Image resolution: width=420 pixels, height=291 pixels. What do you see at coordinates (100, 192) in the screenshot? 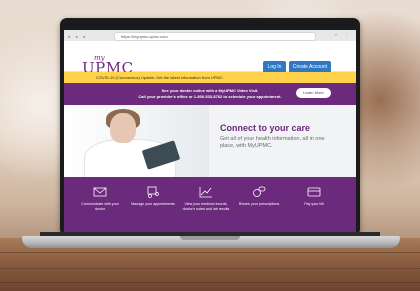
I see `envelope-icon` at bounding box center [100, 192].